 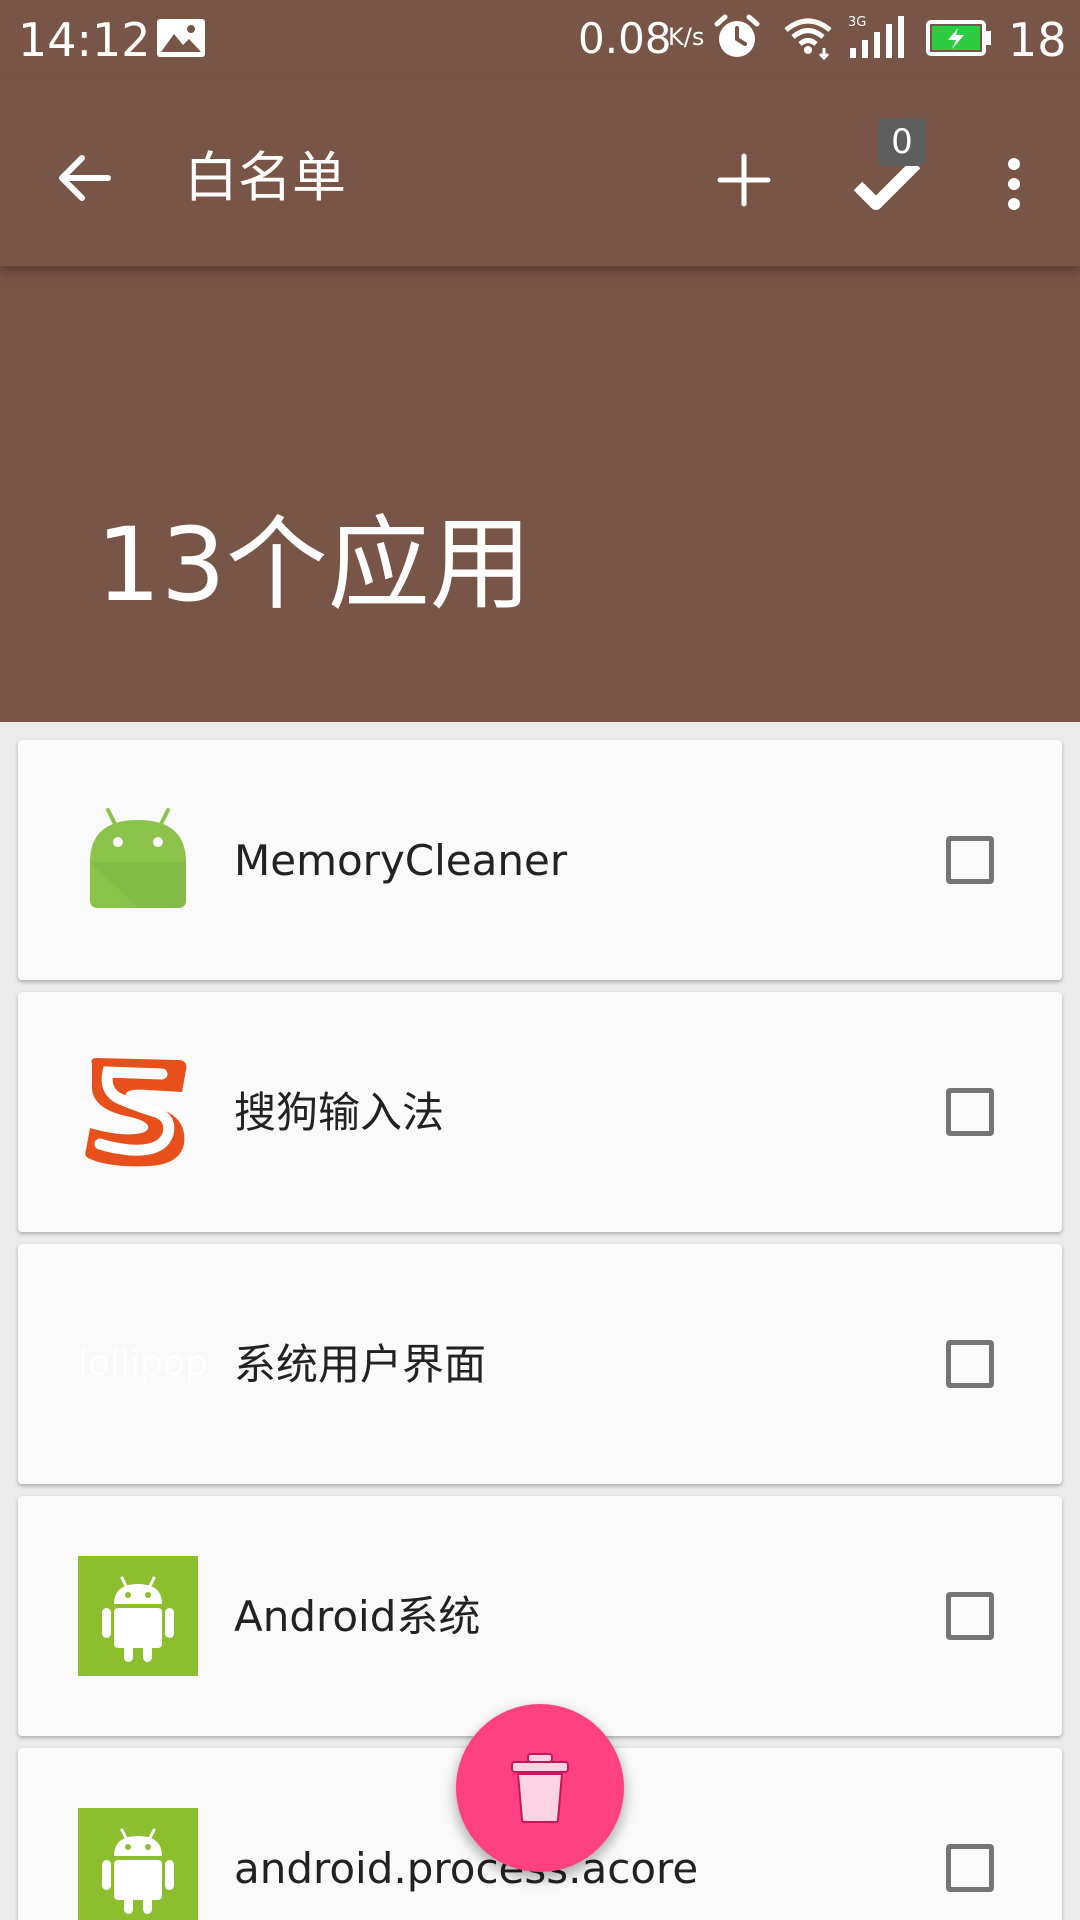 I want to click on signal-3g-icon: 3G, so click(x=876, y=36).